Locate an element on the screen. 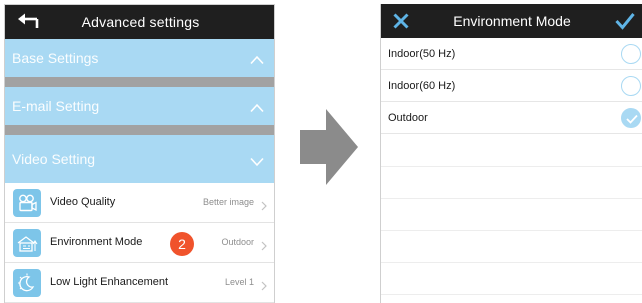 This screenshot has width=642, height=303. page-title: Advanced settings is located at coordinates (140, 22).